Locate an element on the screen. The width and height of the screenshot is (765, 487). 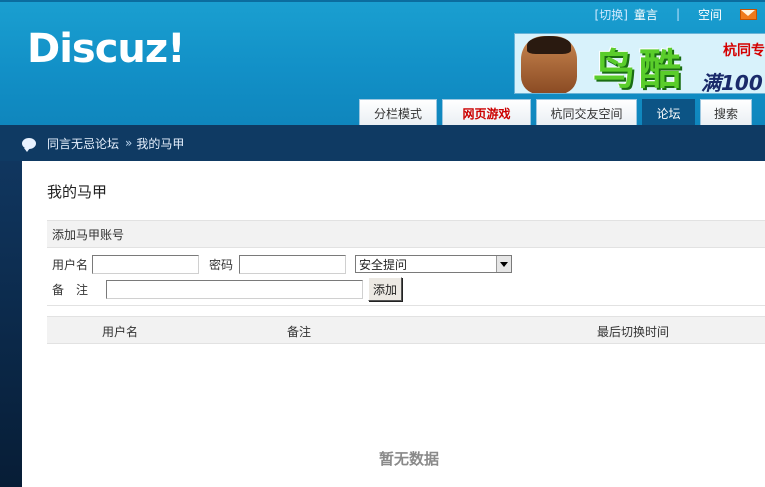
breadcrumb-current: 我的马甲 is located at coordinates (160, 143).